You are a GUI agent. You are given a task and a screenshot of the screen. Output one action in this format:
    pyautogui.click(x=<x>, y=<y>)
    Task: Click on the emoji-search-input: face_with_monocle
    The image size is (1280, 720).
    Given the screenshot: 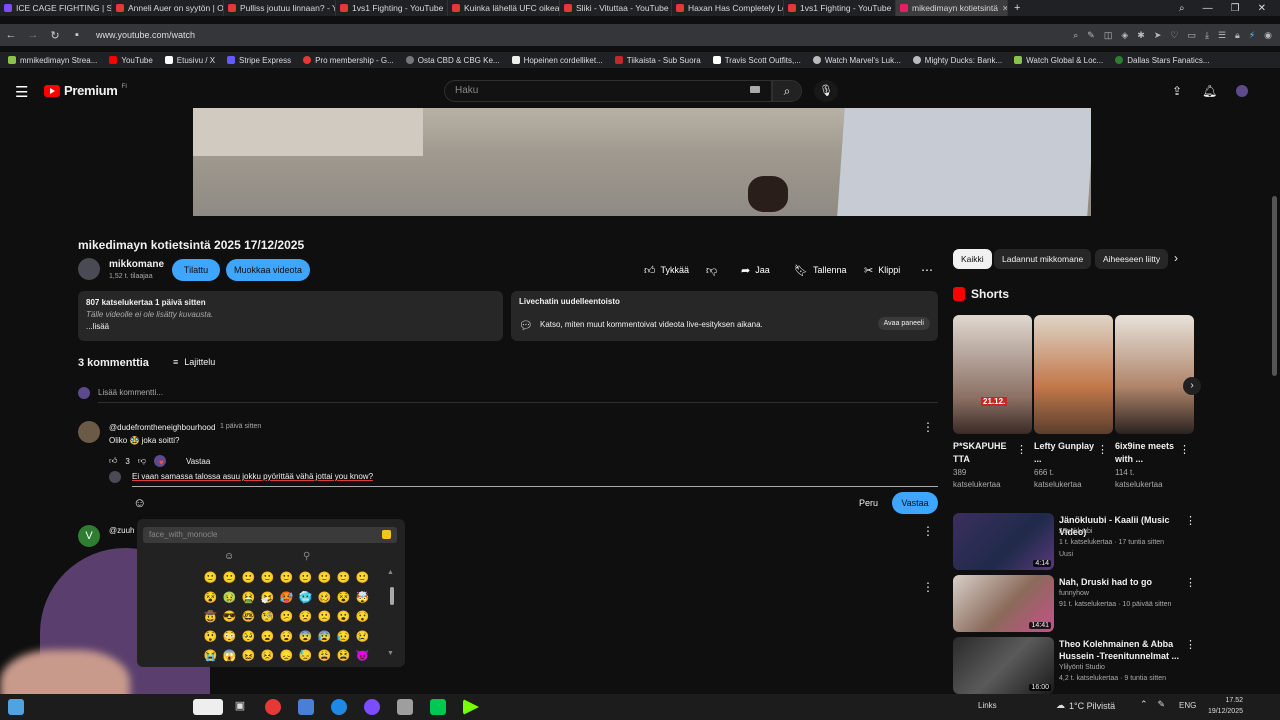 What is the action you would take?
    pyautogui.click(x=270, y=535)
    